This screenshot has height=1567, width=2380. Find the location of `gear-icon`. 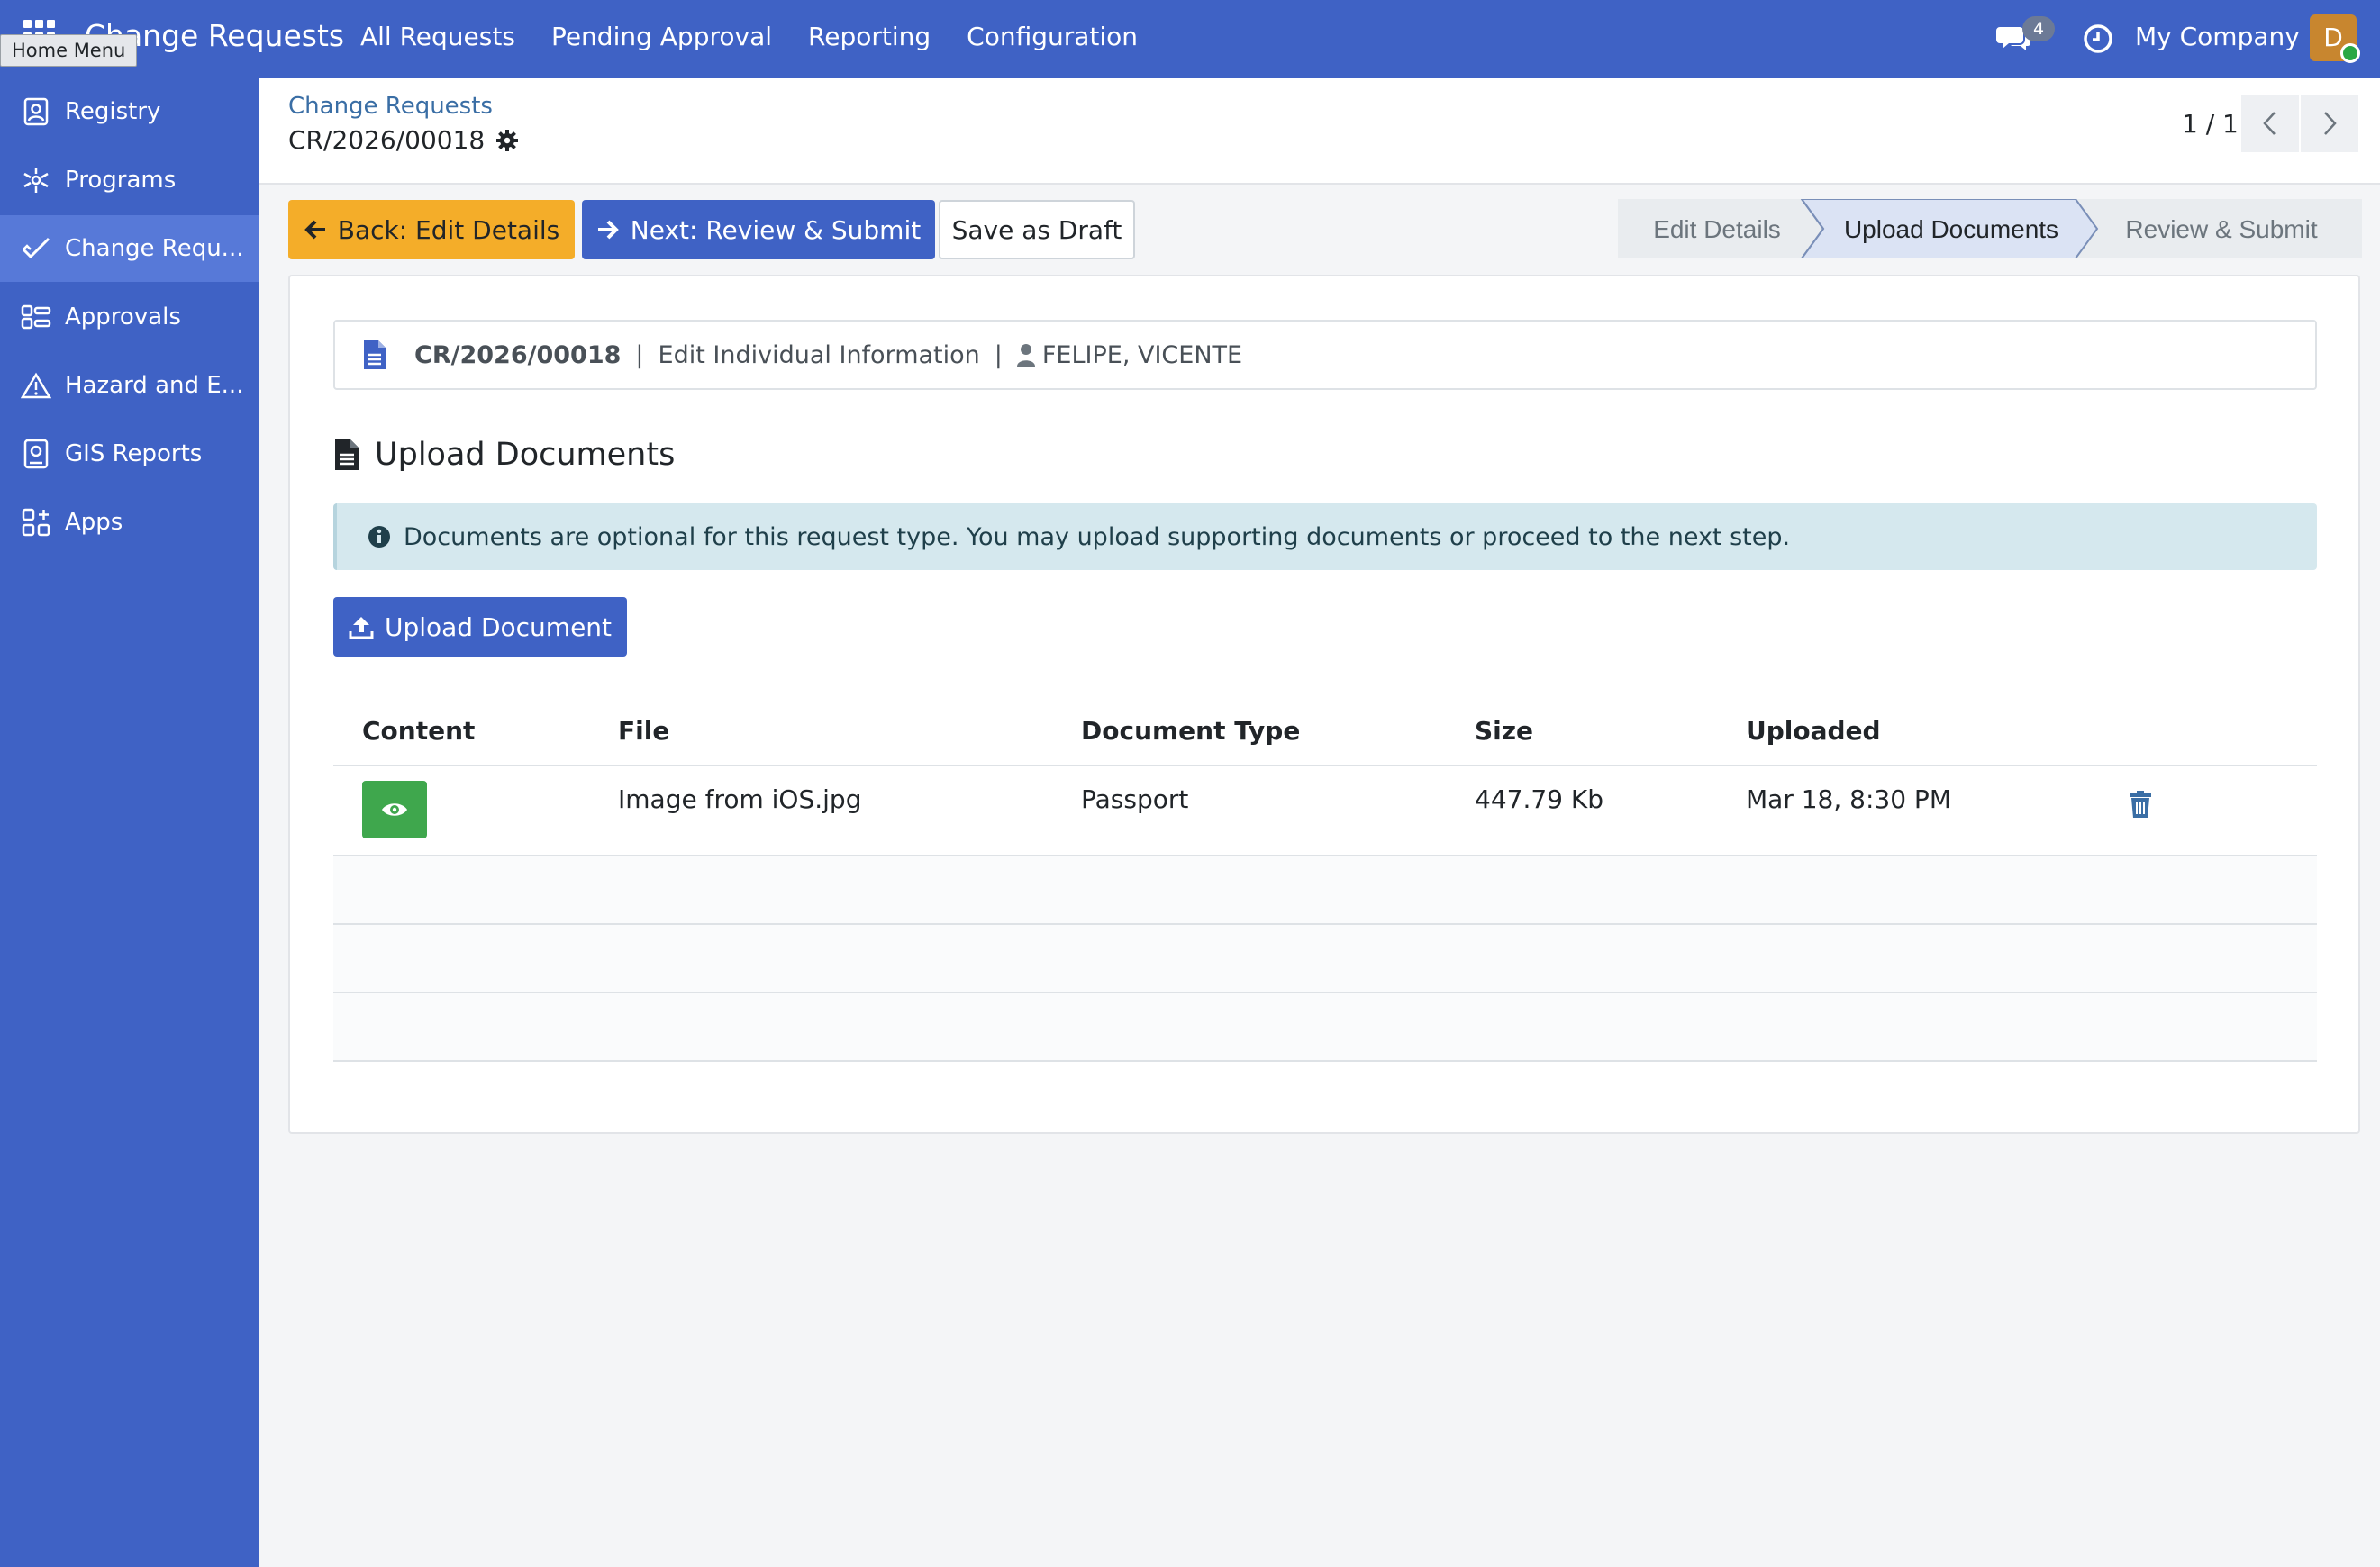

gear-icon is located at coordinates (507, 140).